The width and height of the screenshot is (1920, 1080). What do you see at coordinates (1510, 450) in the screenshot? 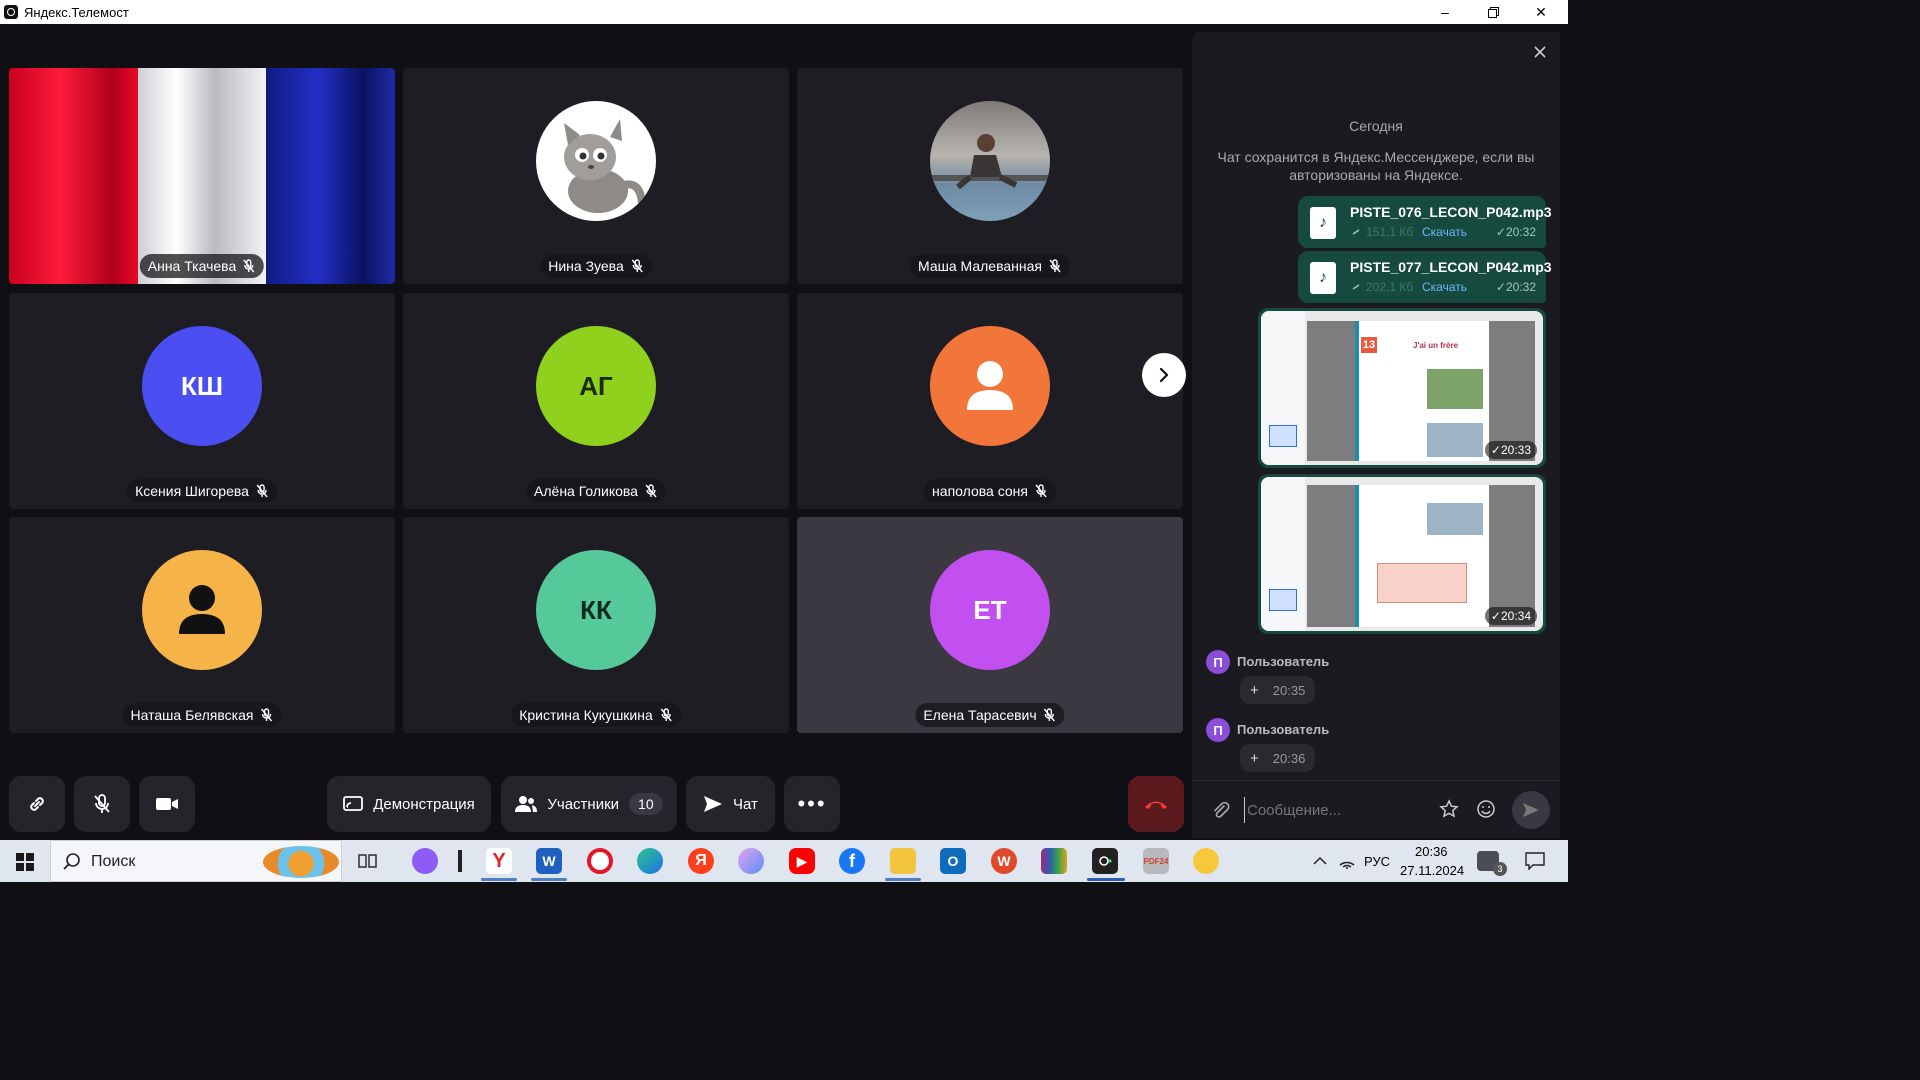
I see `message-time: ✓20:33` at bounding box center [1510, 450].